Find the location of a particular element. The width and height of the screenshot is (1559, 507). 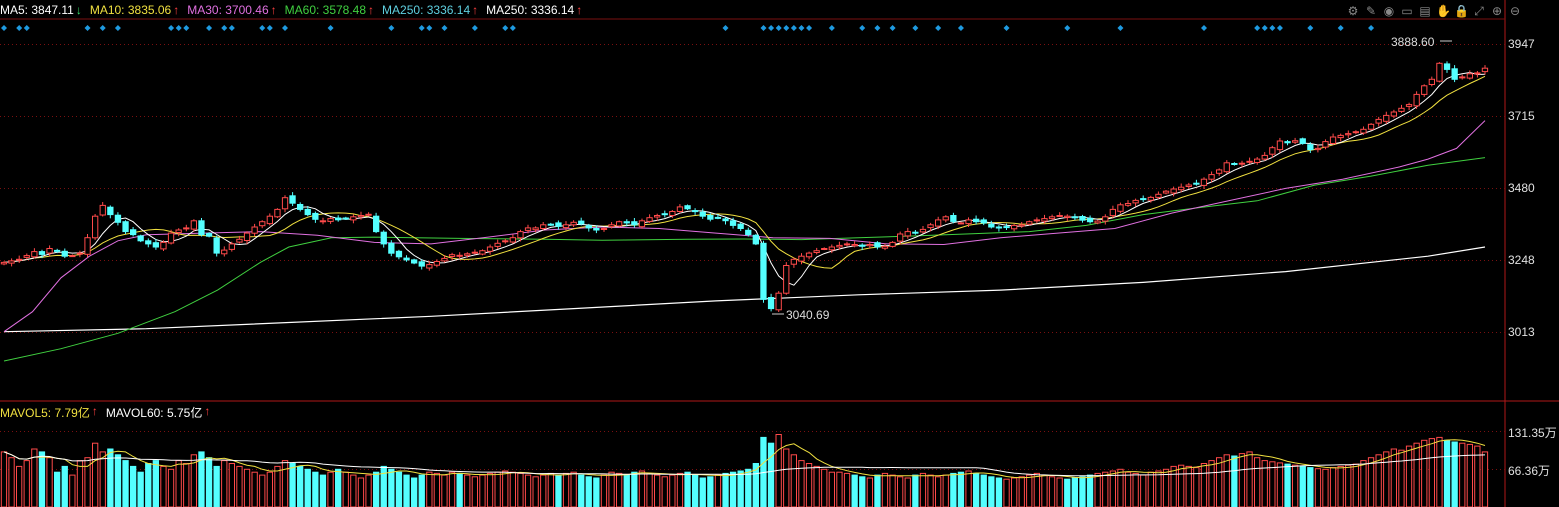

ma-legend-item: MA5: 3847.11 ↓ is located at coordinates (41, 11).